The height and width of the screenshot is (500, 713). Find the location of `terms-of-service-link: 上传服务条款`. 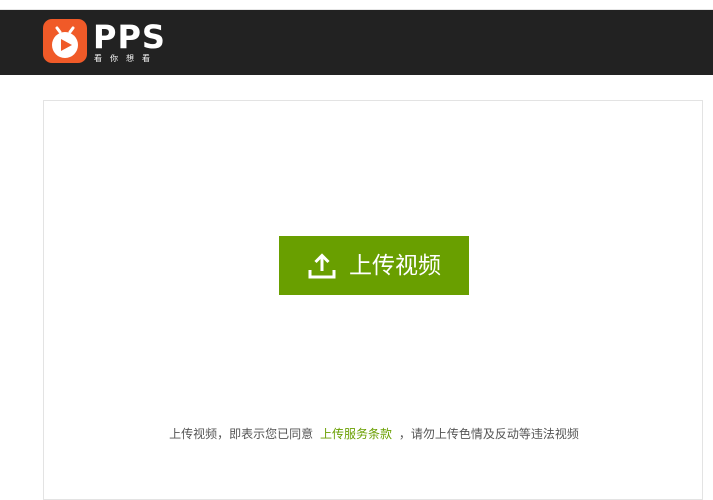

terms-of-service-link: 上传服务条款 is located at coordinates (356, 434).